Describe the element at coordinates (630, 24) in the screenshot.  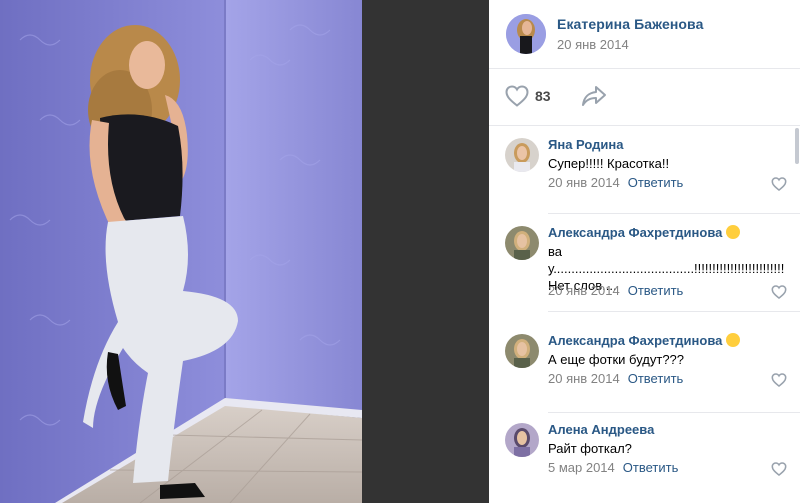
I see `author-name: Екатерина Баженова` at that location.